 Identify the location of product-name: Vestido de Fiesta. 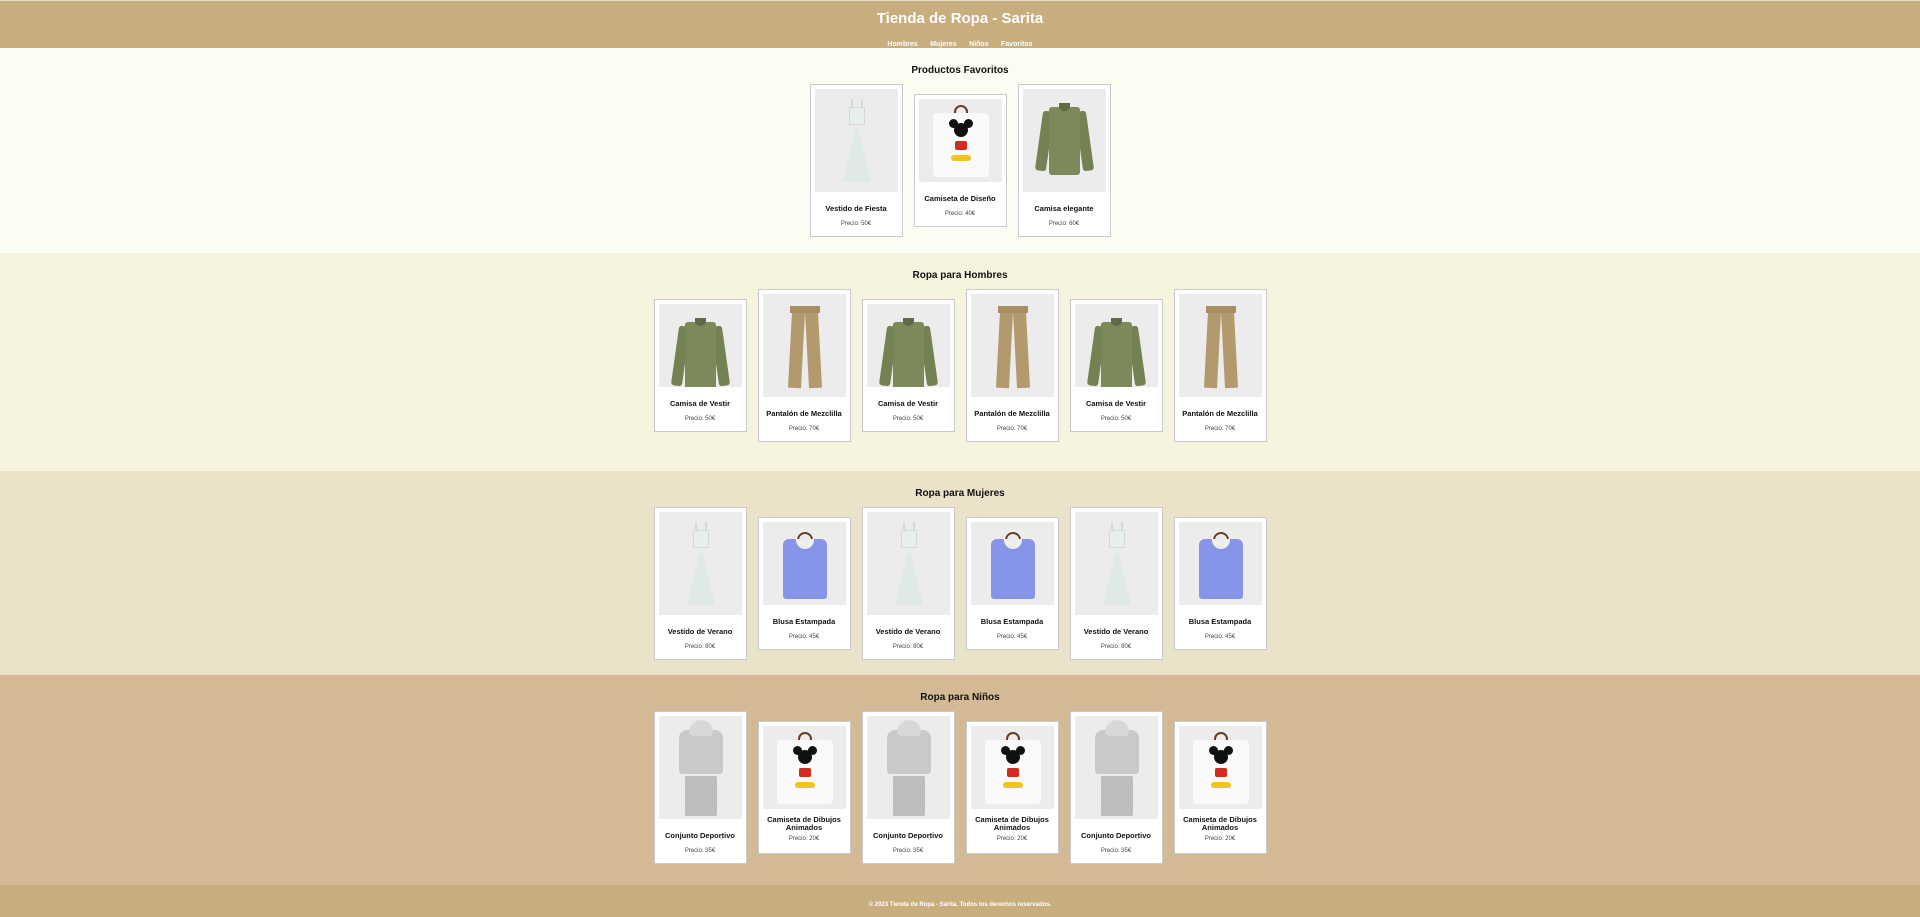
(856, 208).